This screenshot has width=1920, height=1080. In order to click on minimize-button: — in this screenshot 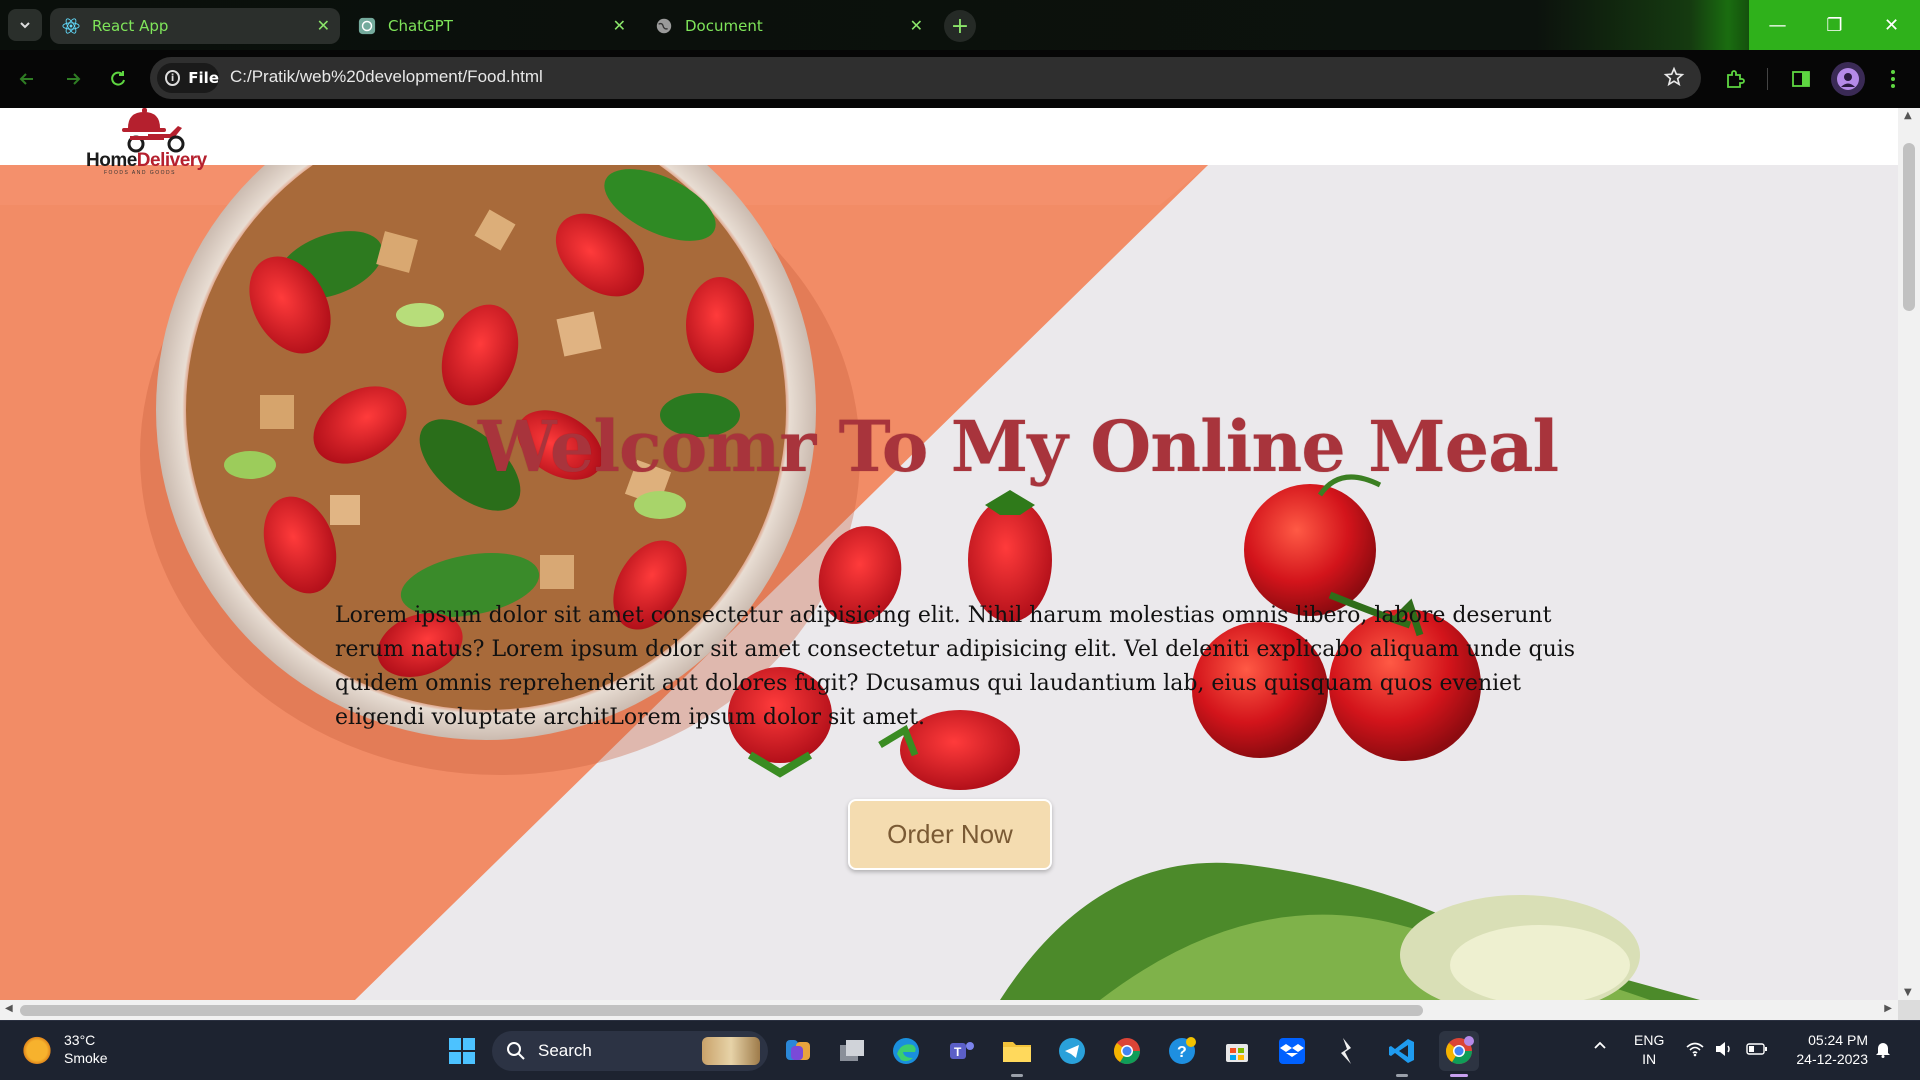, I will do `click(1777, 25)`.